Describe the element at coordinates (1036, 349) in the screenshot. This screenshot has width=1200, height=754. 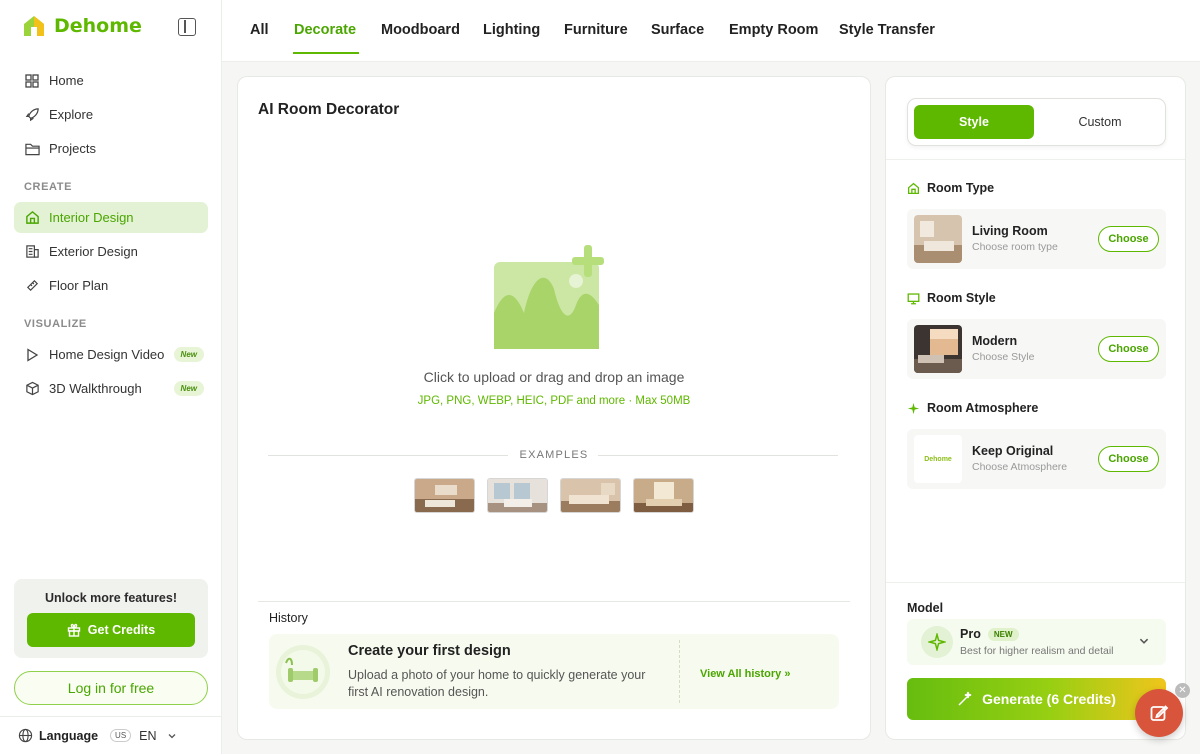
I see `room-style-option: Modern Choose Style Choose` at that location.